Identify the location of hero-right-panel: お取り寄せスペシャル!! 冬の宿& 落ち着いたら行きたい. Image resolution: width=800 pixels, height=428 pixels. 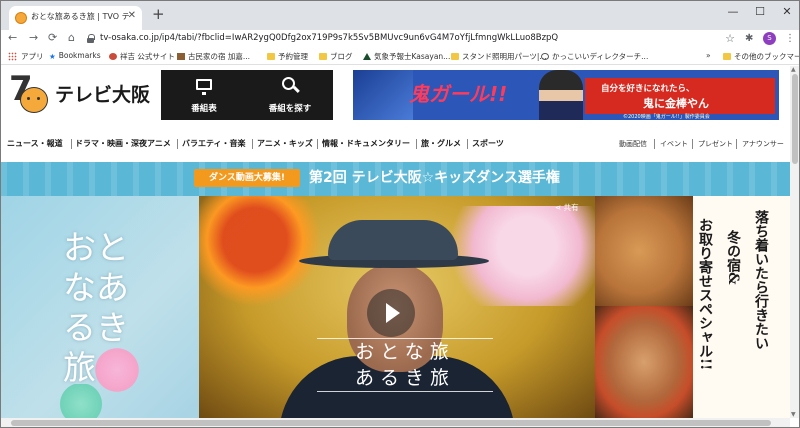
(692, 307).